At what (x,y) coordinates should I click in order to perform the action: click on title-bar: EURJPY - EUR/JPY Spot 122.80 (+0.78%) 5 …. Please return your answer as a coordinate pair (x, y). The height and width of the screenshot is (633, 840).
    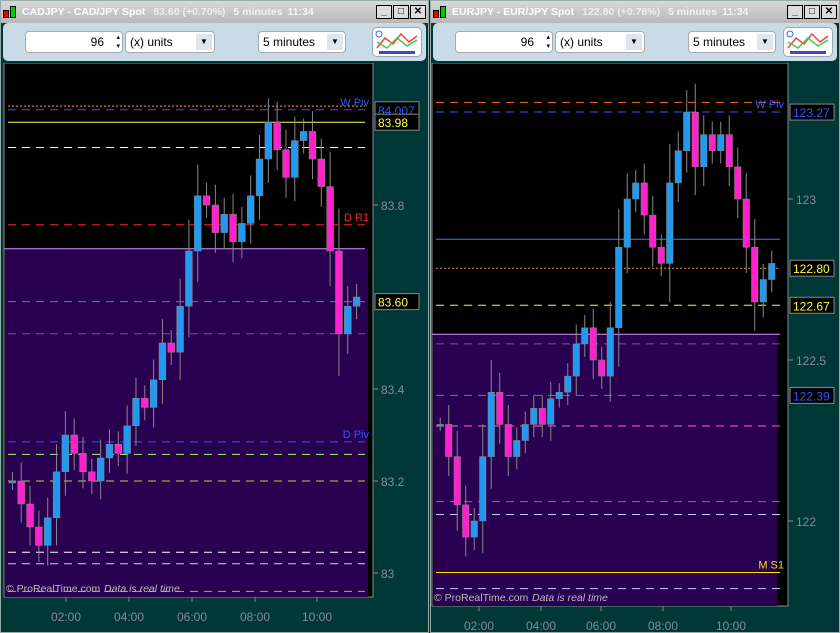
    Looking at the image, I should click on (635, 12).